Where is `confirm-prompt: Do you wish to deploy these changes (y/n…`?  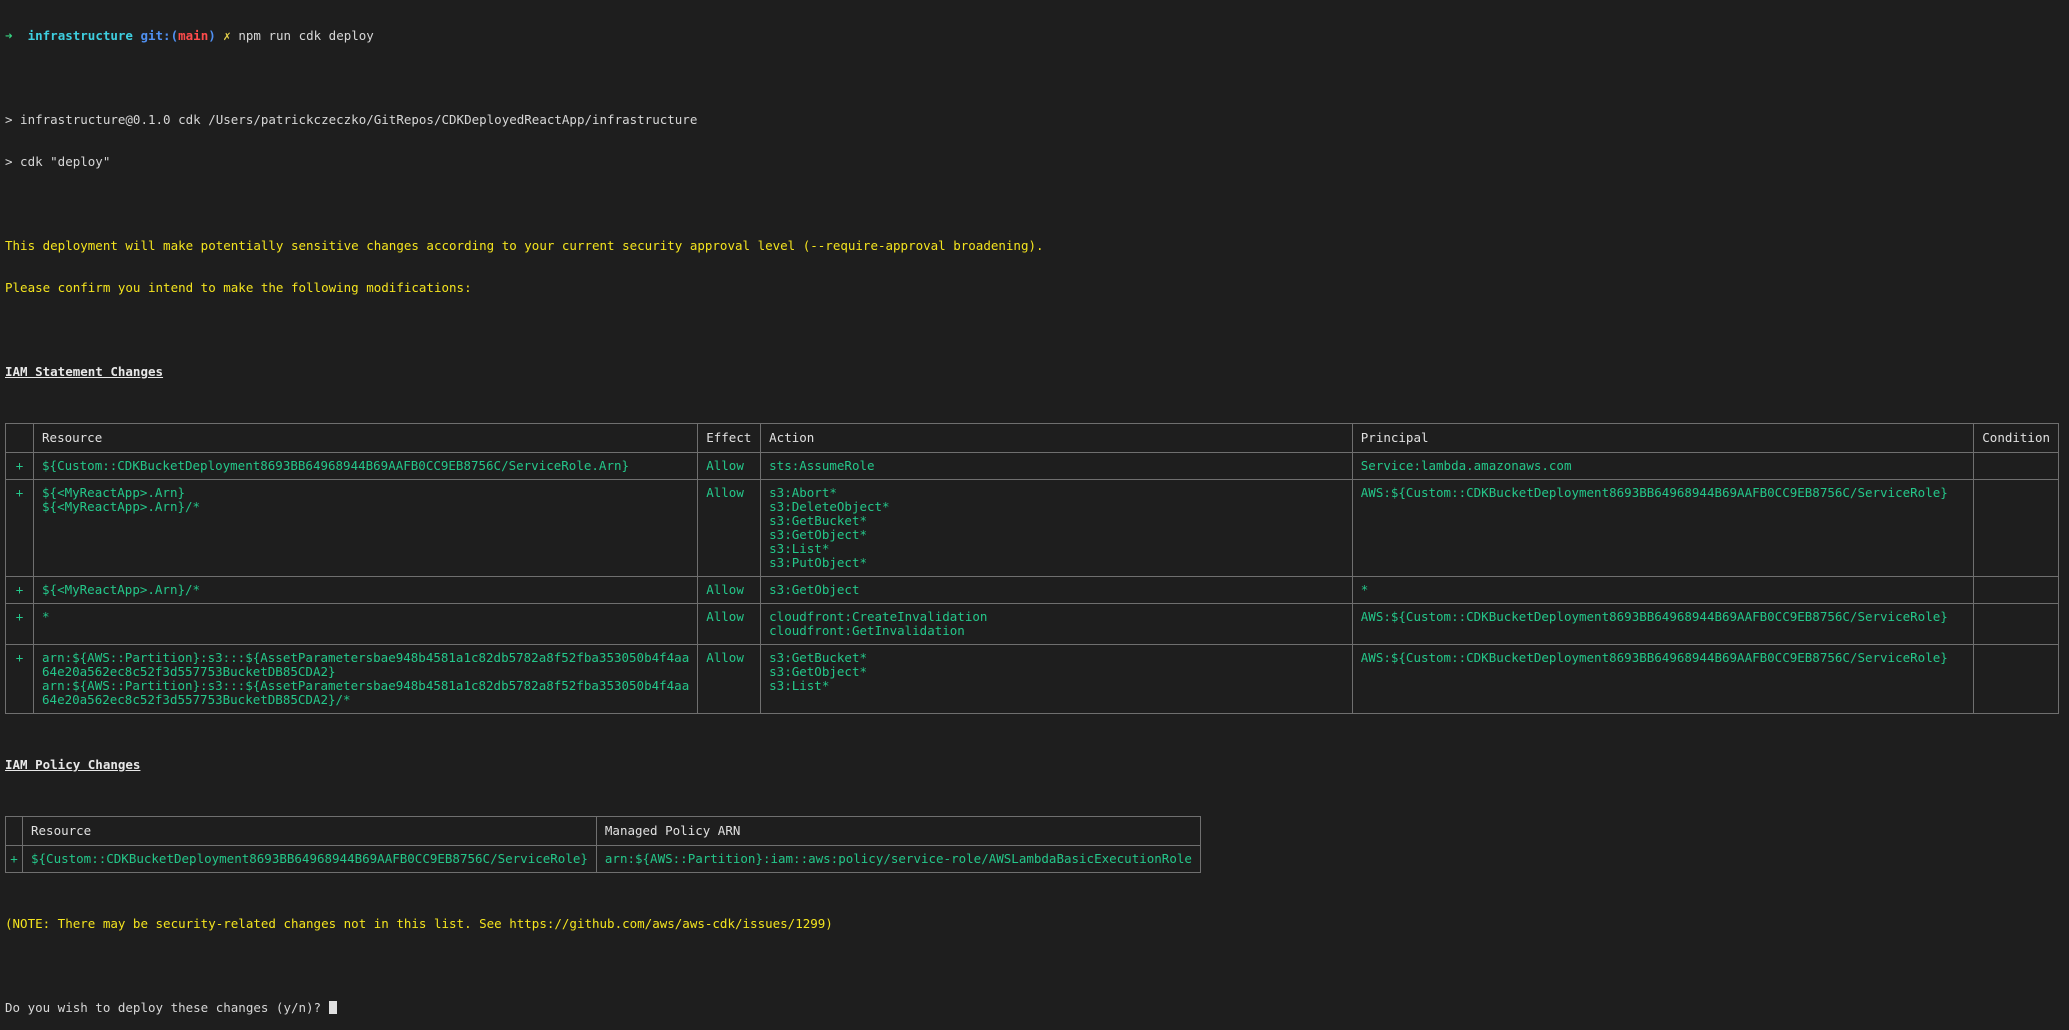 confirm-prompt: Do you wish to deploy these changes (y/n… is located at coordinates (1034, 1008).